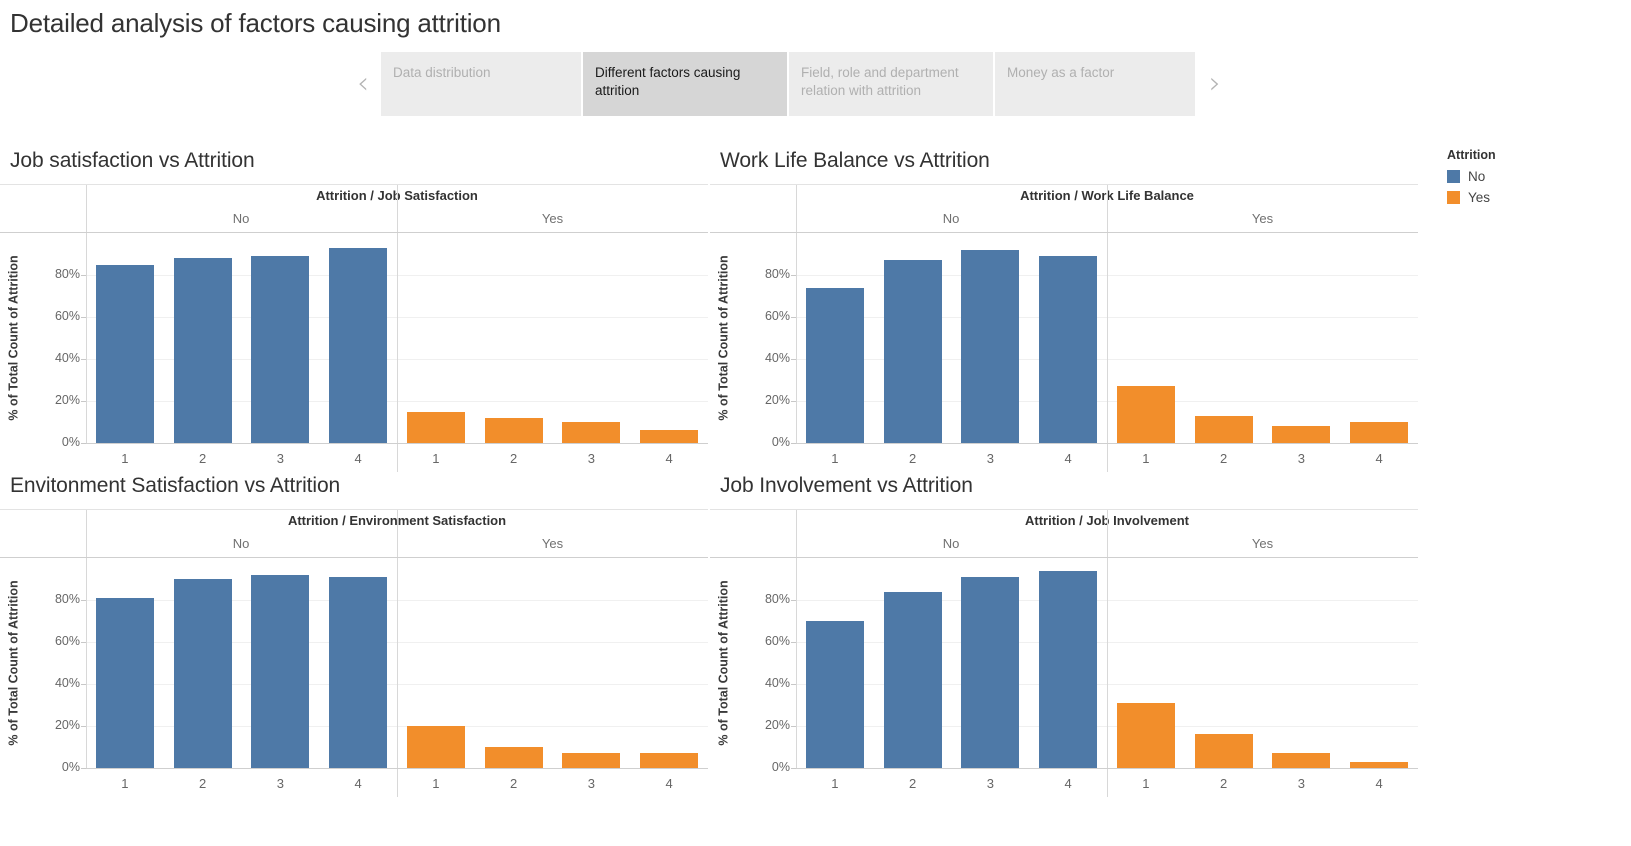 The image size is (1631, 846). I want to click on legend-swatch-yes, so click(1453, 197).